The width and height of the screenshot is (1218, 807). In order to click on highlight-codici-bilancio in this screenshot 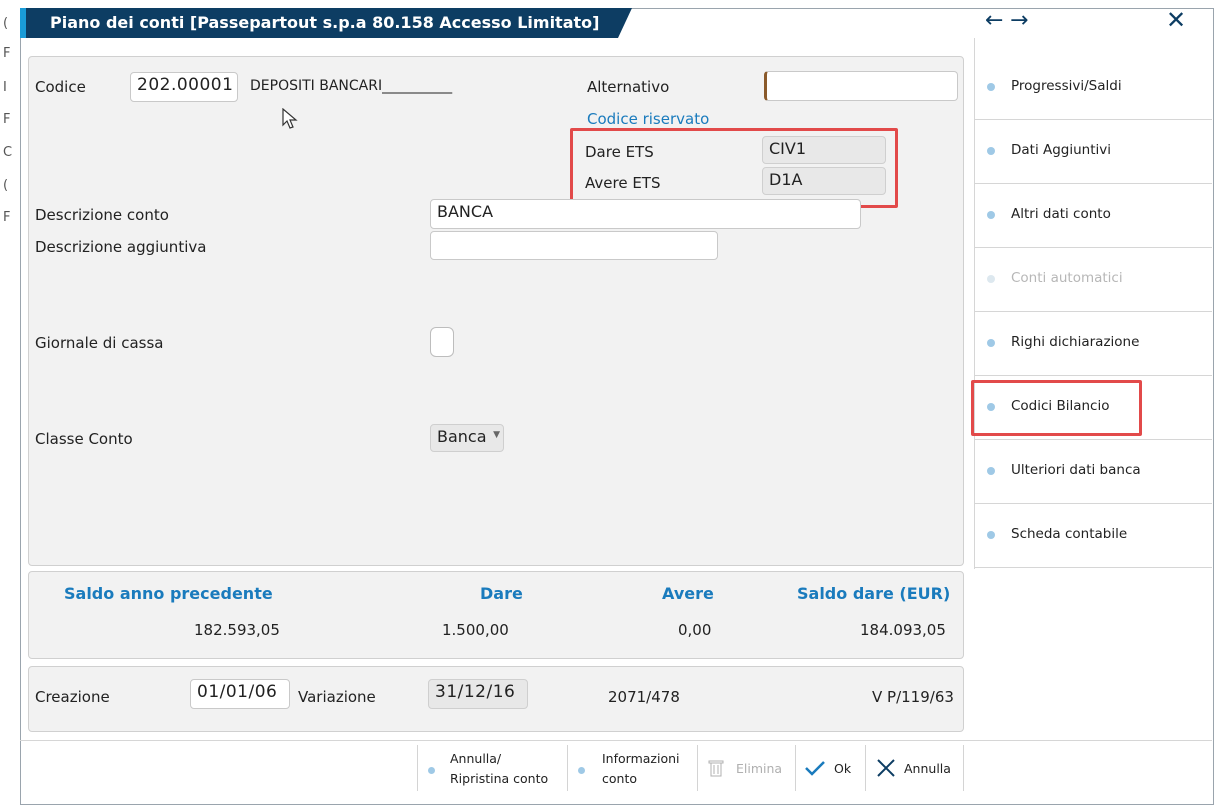, I will do `click(1056, 408)`.